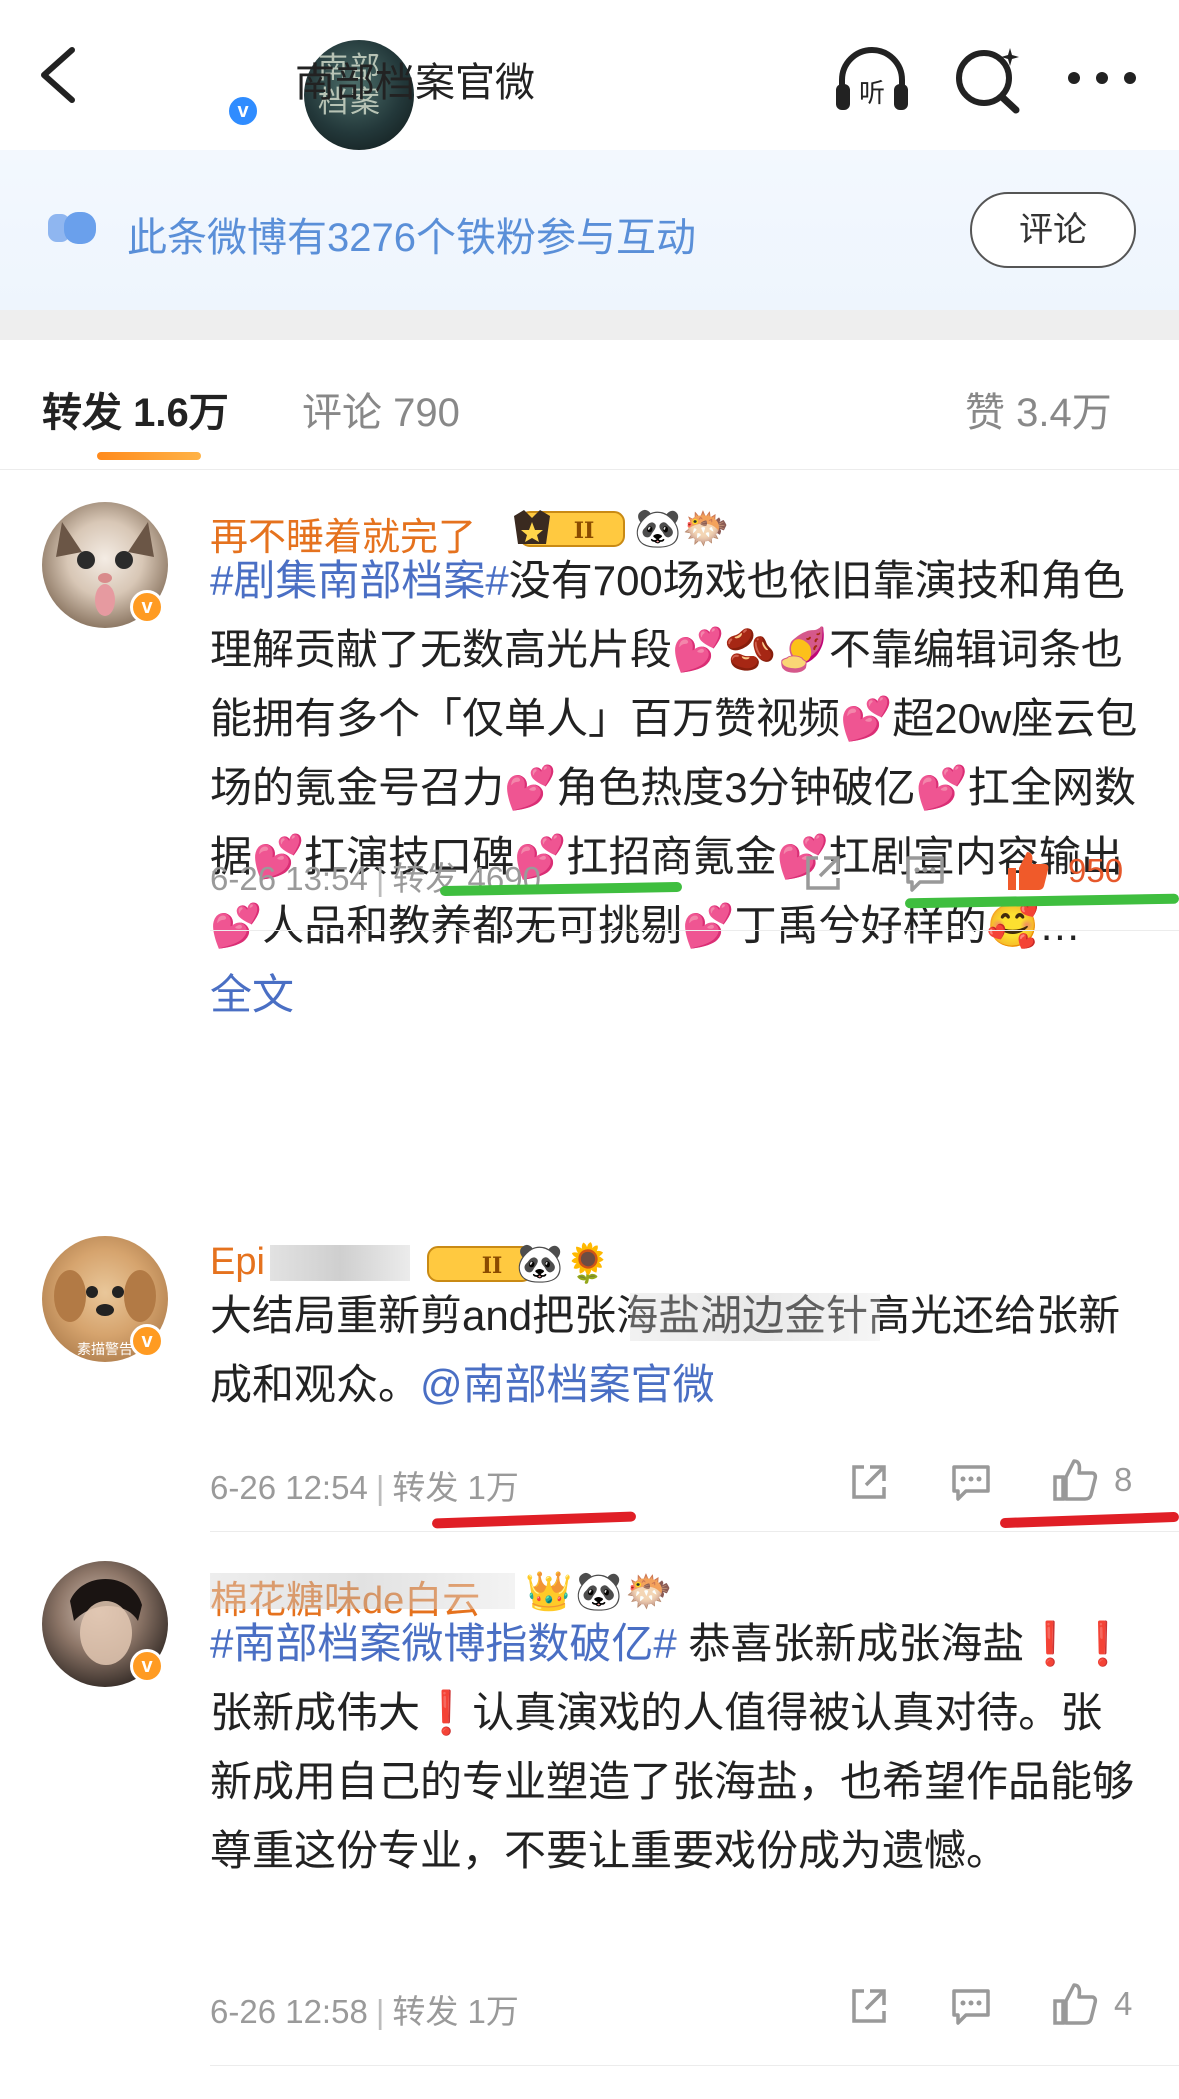  What do you see at coordinates (411, 238) in the screenshot?
I see `banner-text: 此条微博有3276个铁粉参与互动` at bounding box center [411, 238].